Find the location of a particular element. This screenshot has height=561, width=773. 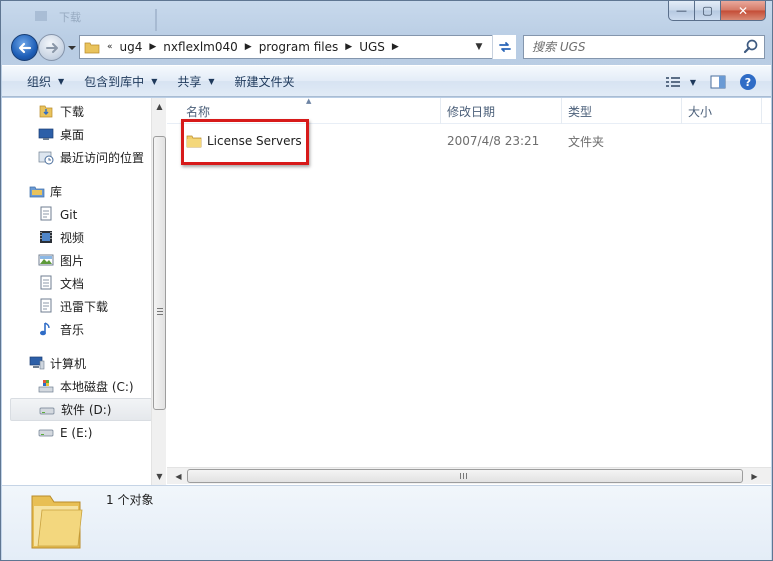

sidebar-item-downloads: 下载 is located at coordinates (81, 111).